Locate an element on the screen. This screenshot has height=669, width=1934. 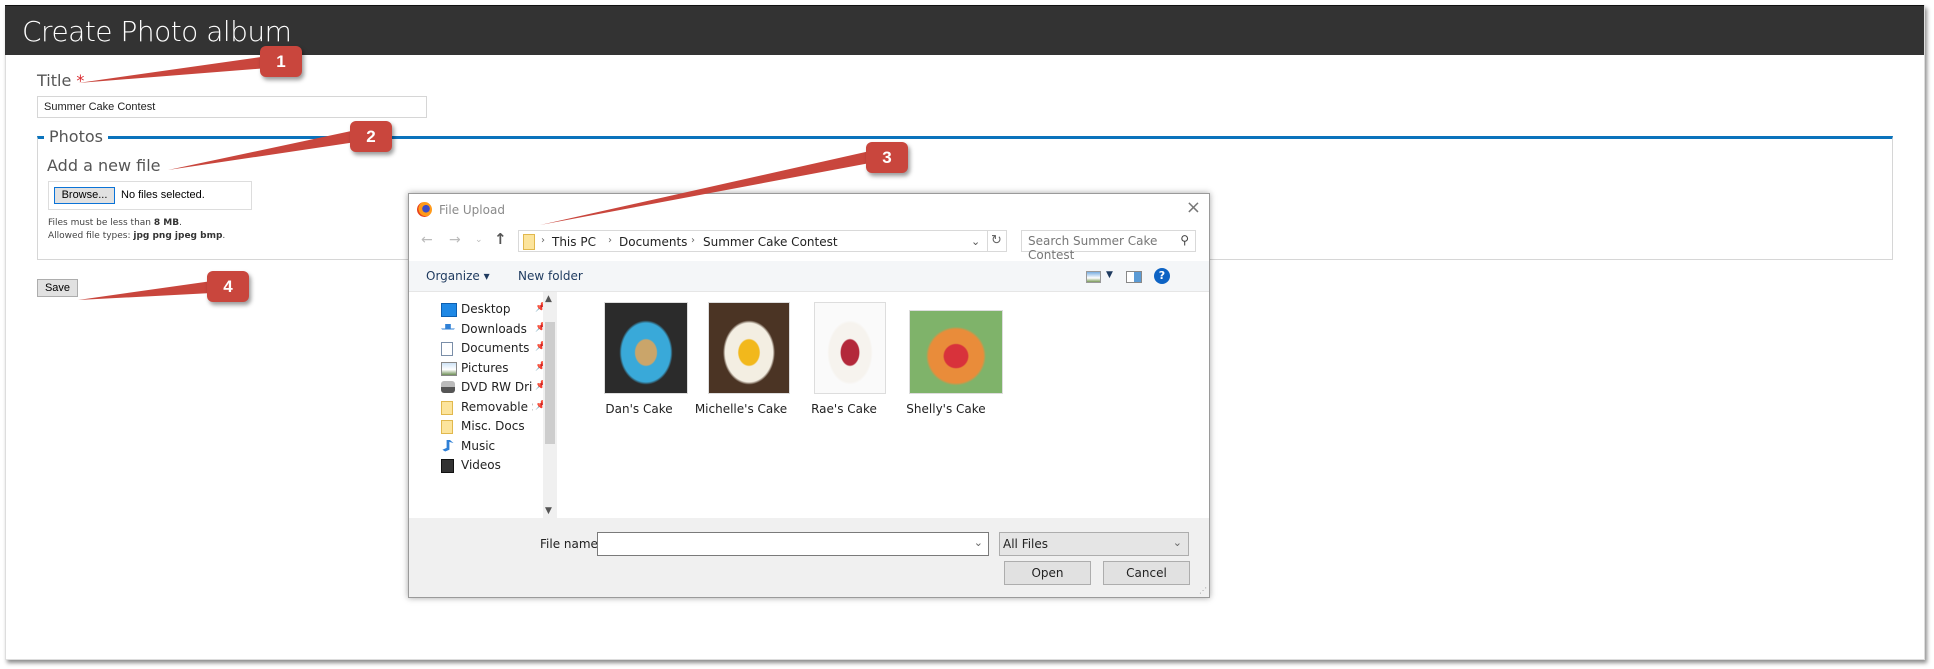
callout-4-arrow is located at coordinates (145, 290).